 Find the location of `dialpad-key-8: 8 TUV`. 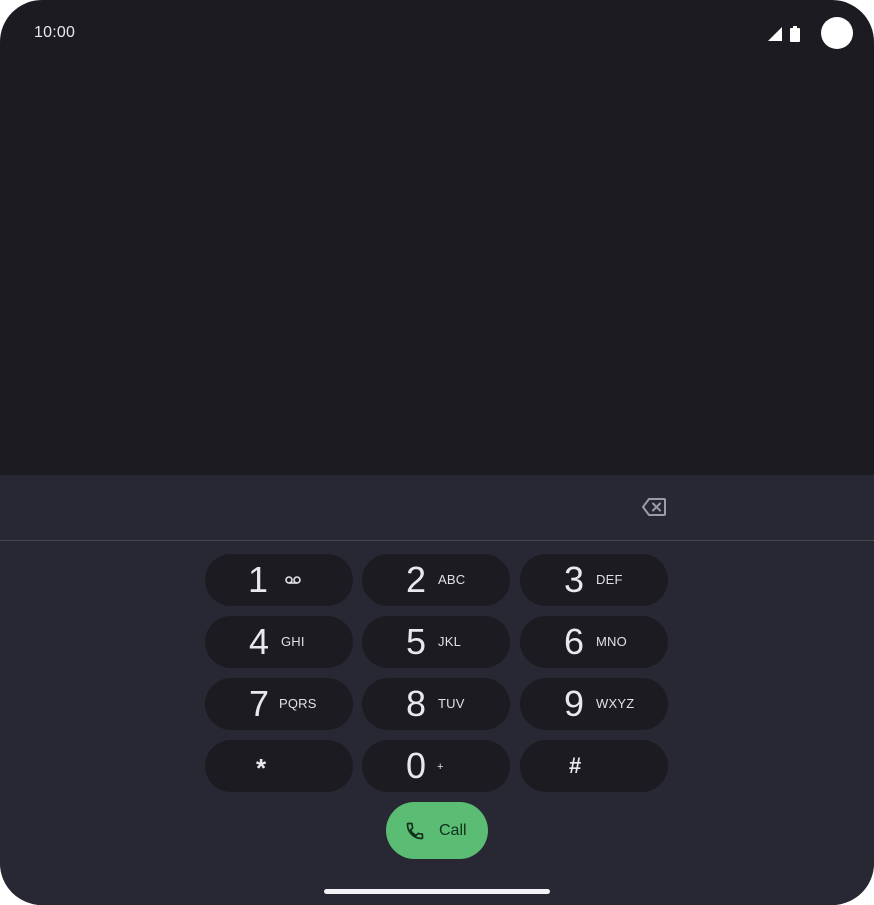

dialpad-key-8: 8 TUV is located at coordinates (436, 704).